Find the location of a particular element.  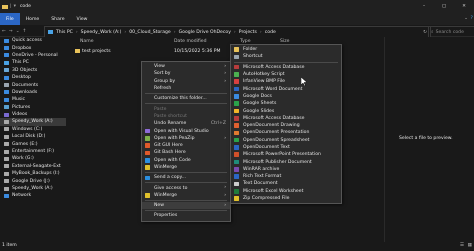

close-button: ✕ is located at coordinates (464, 6).